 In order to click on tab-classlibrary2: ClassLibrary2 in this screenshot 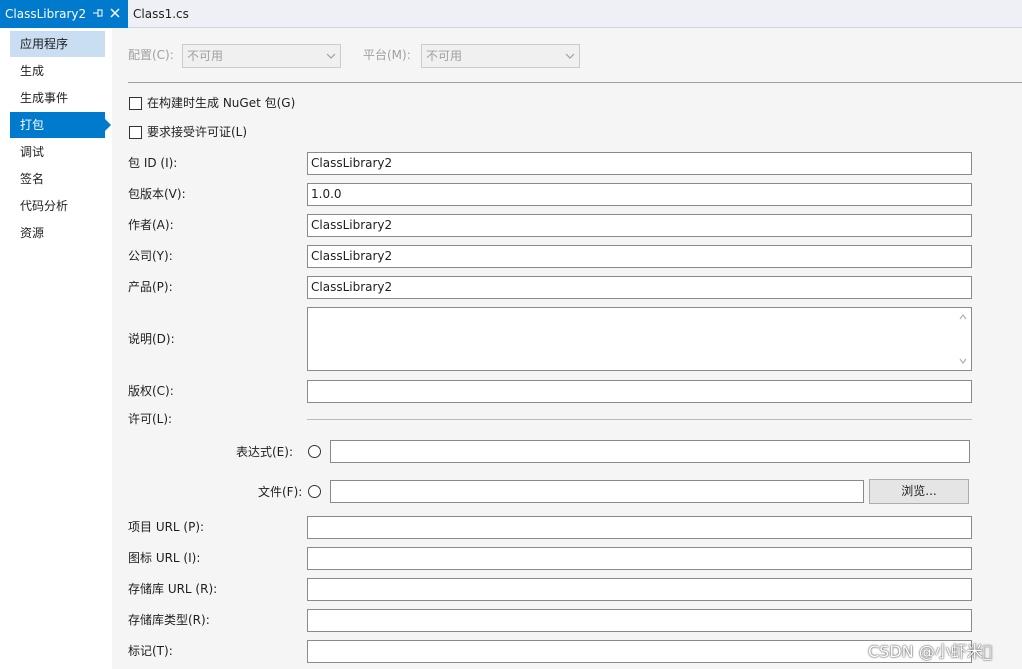, I will do `click(64, 14)`.